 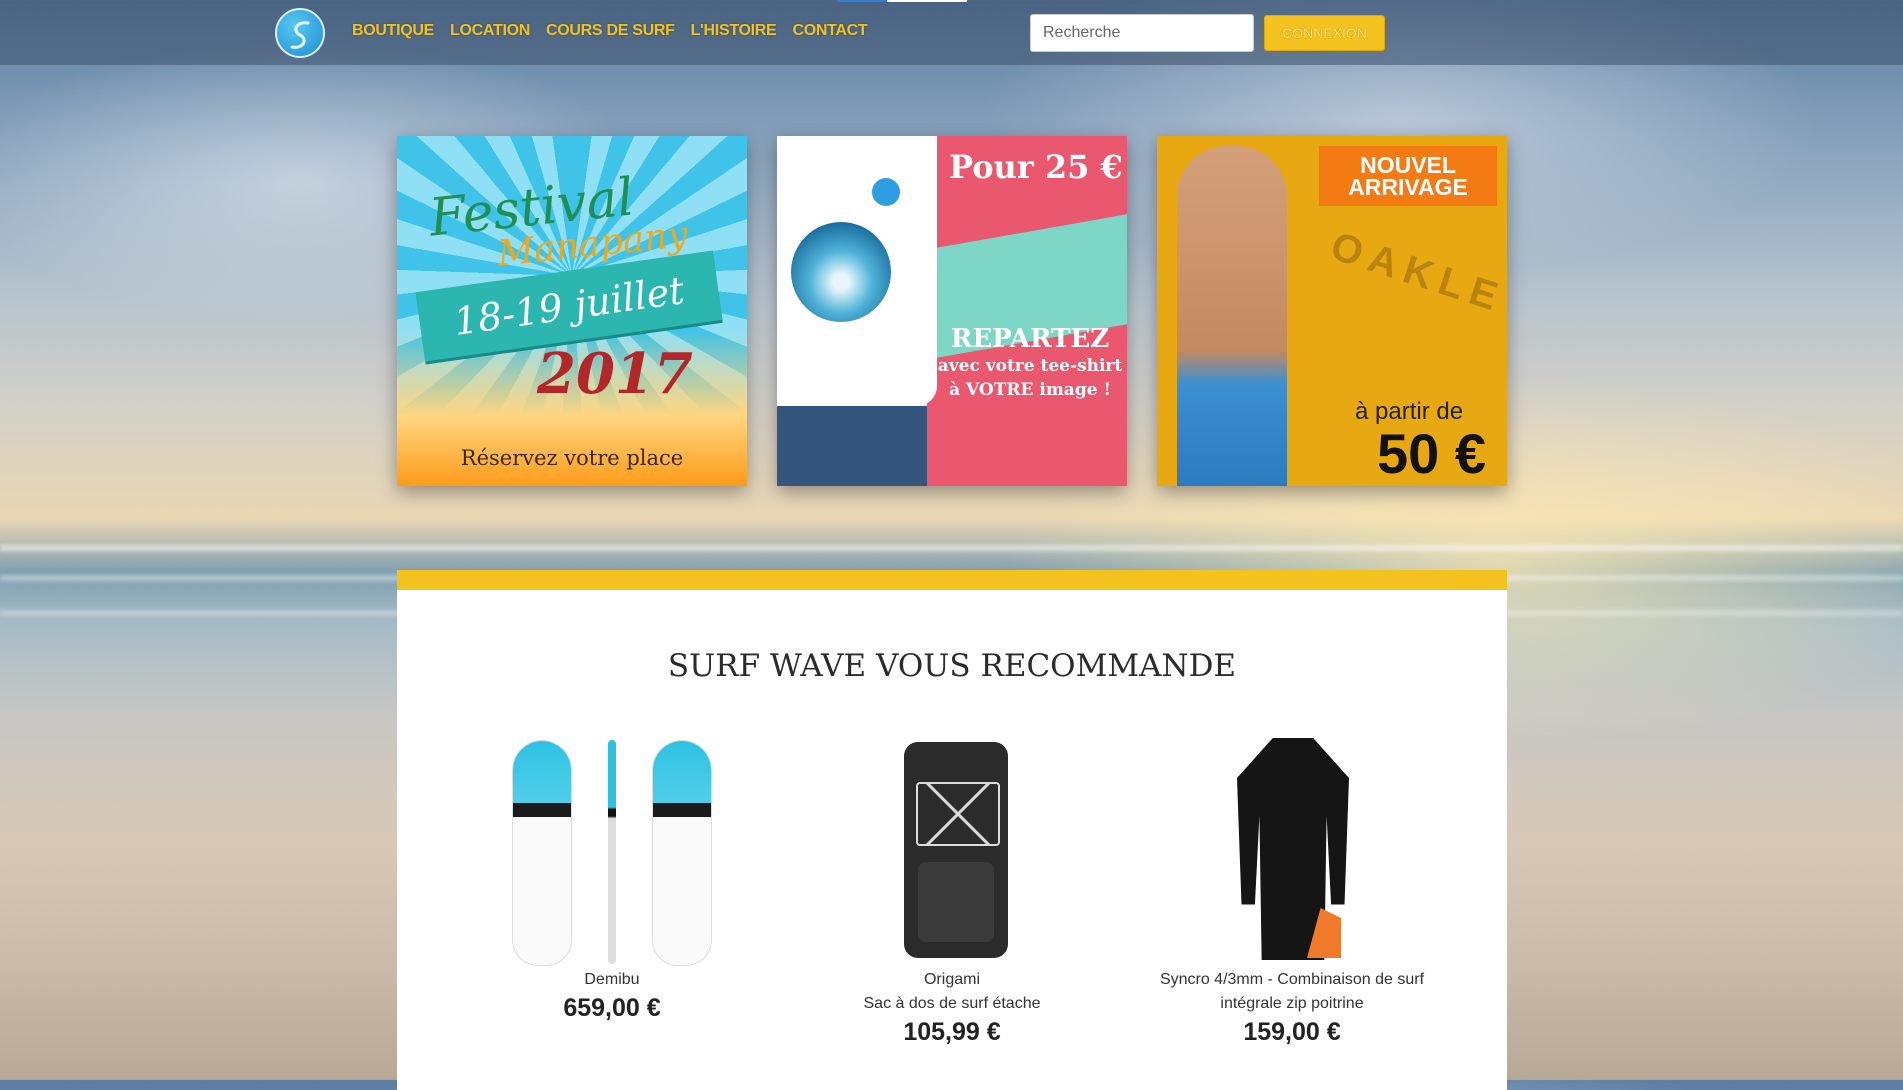 What do you see at coordinates (1232, 316) in the screenshot?
I see `model-image` at bounding box center [1232, 316].